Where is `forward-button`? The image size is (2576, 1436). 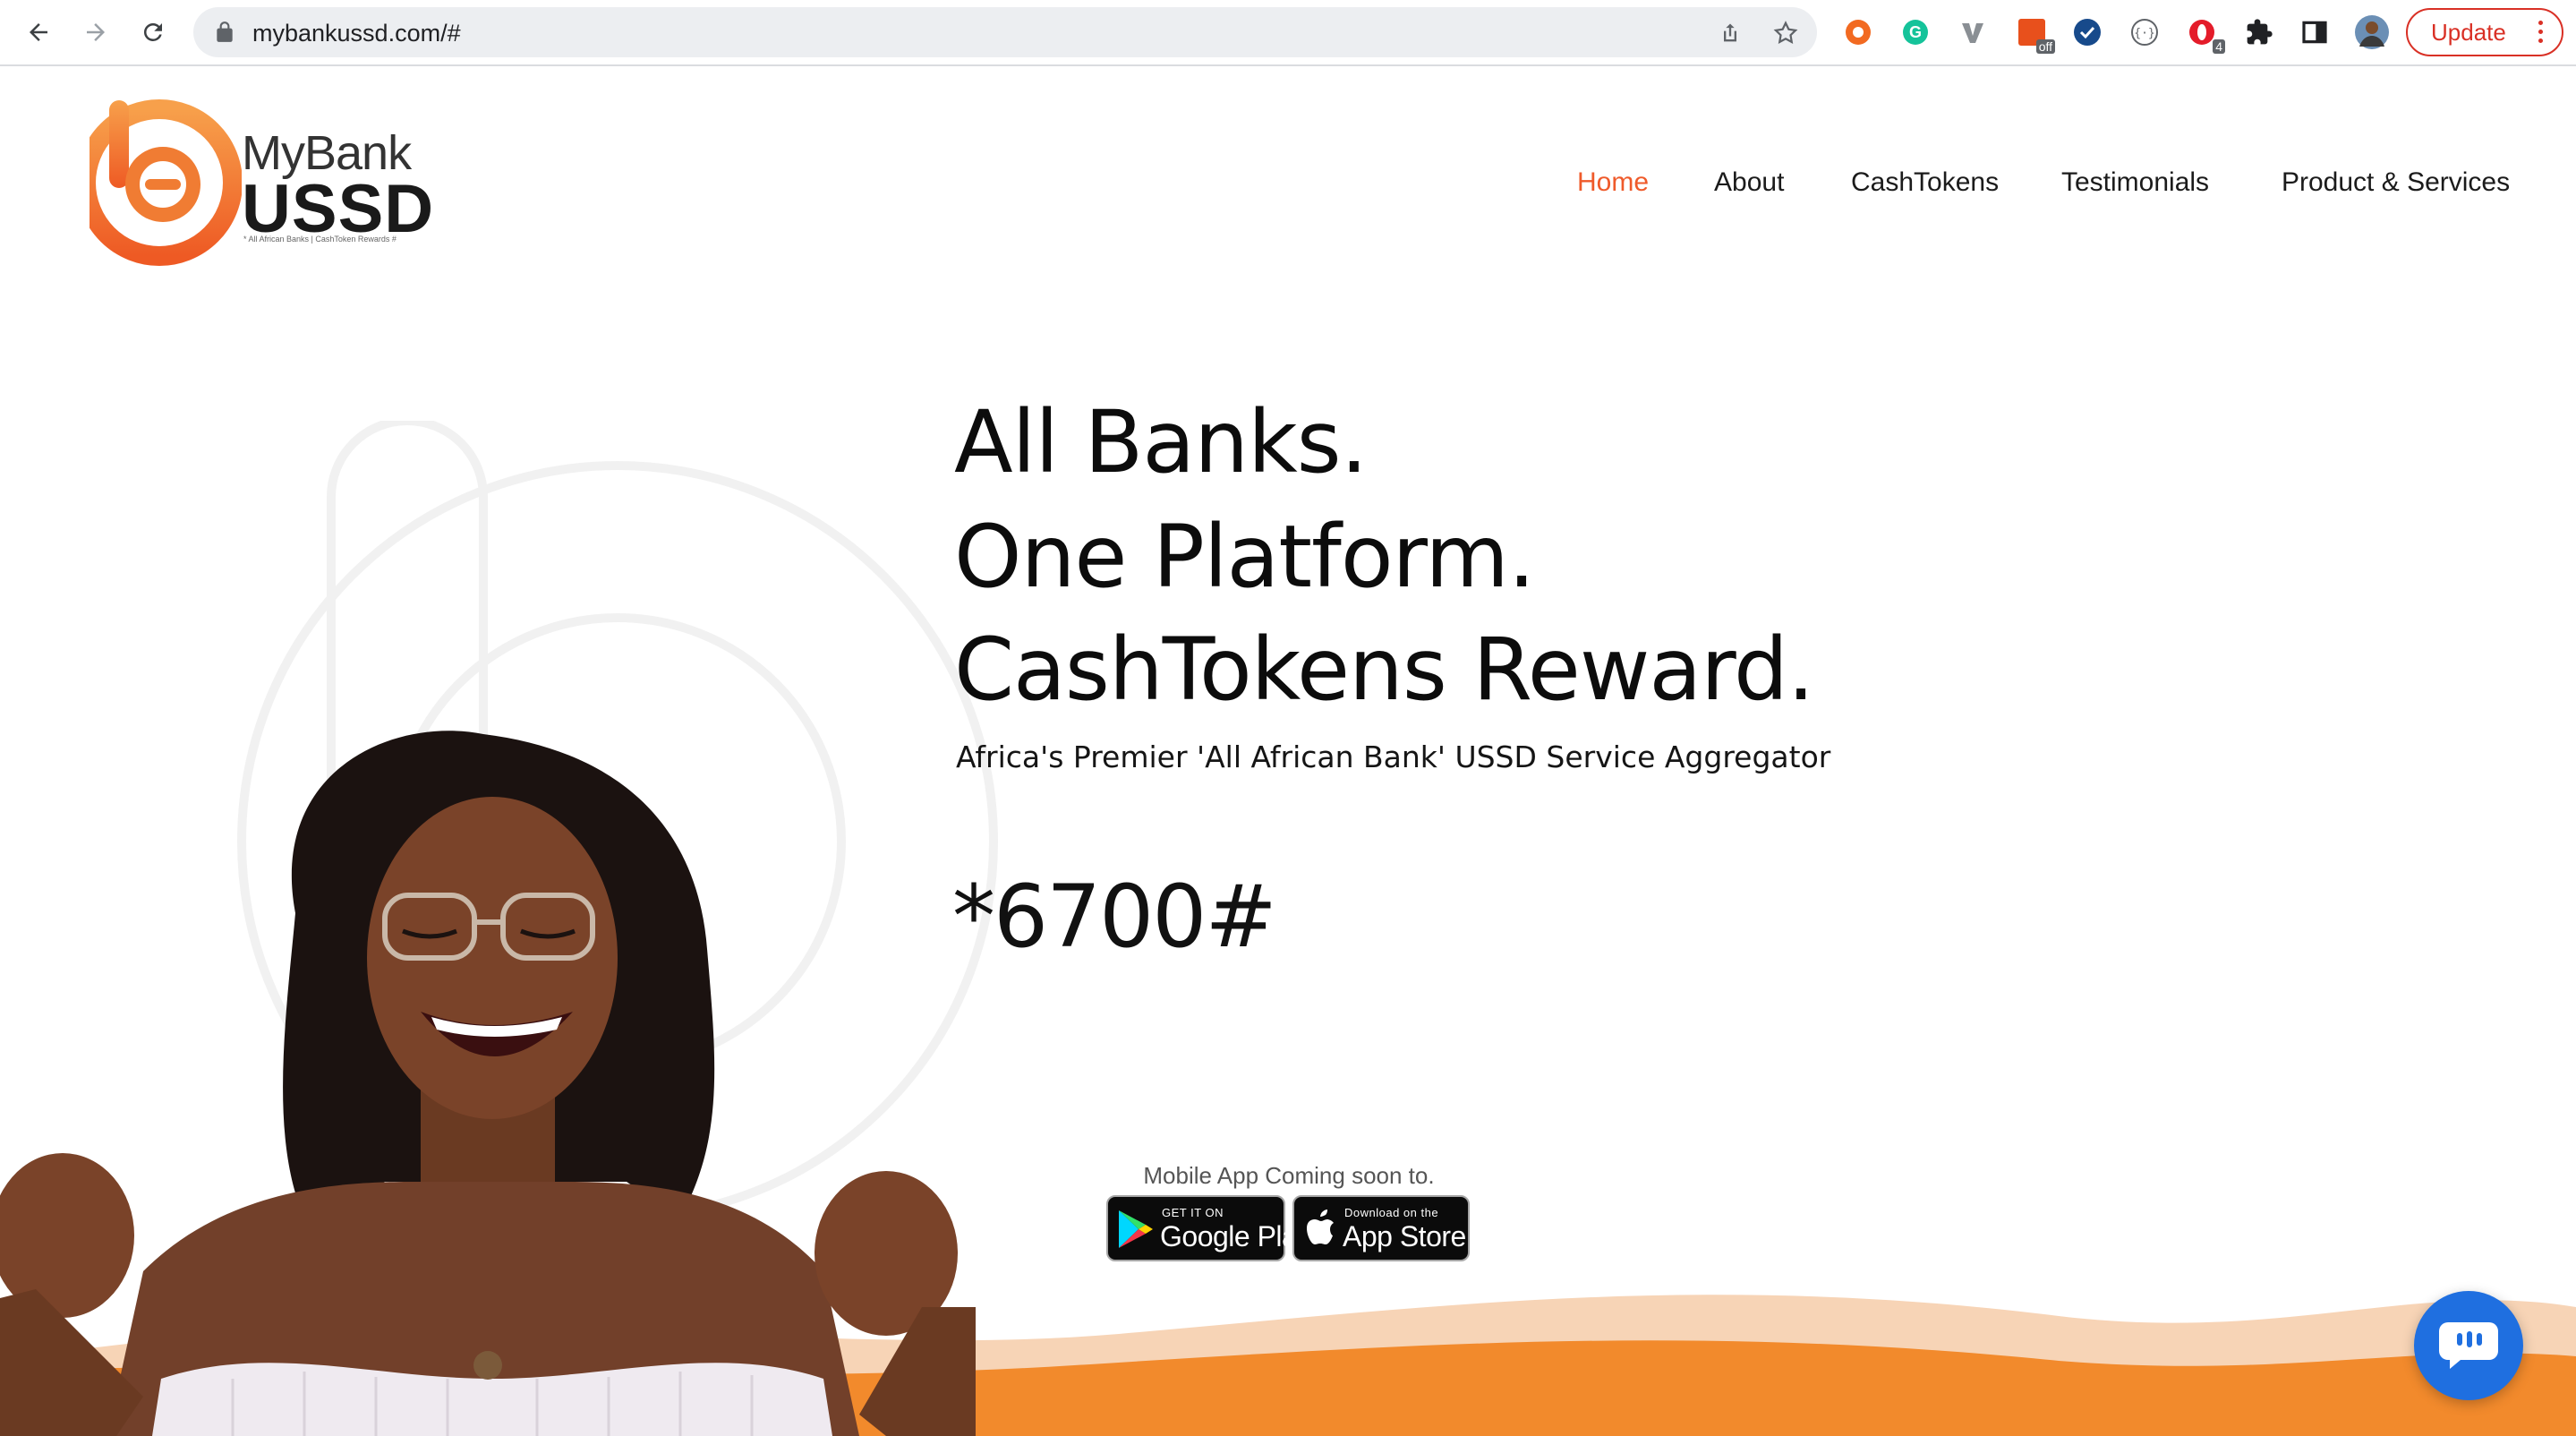
forward-button is located at coordinates (95, 32).